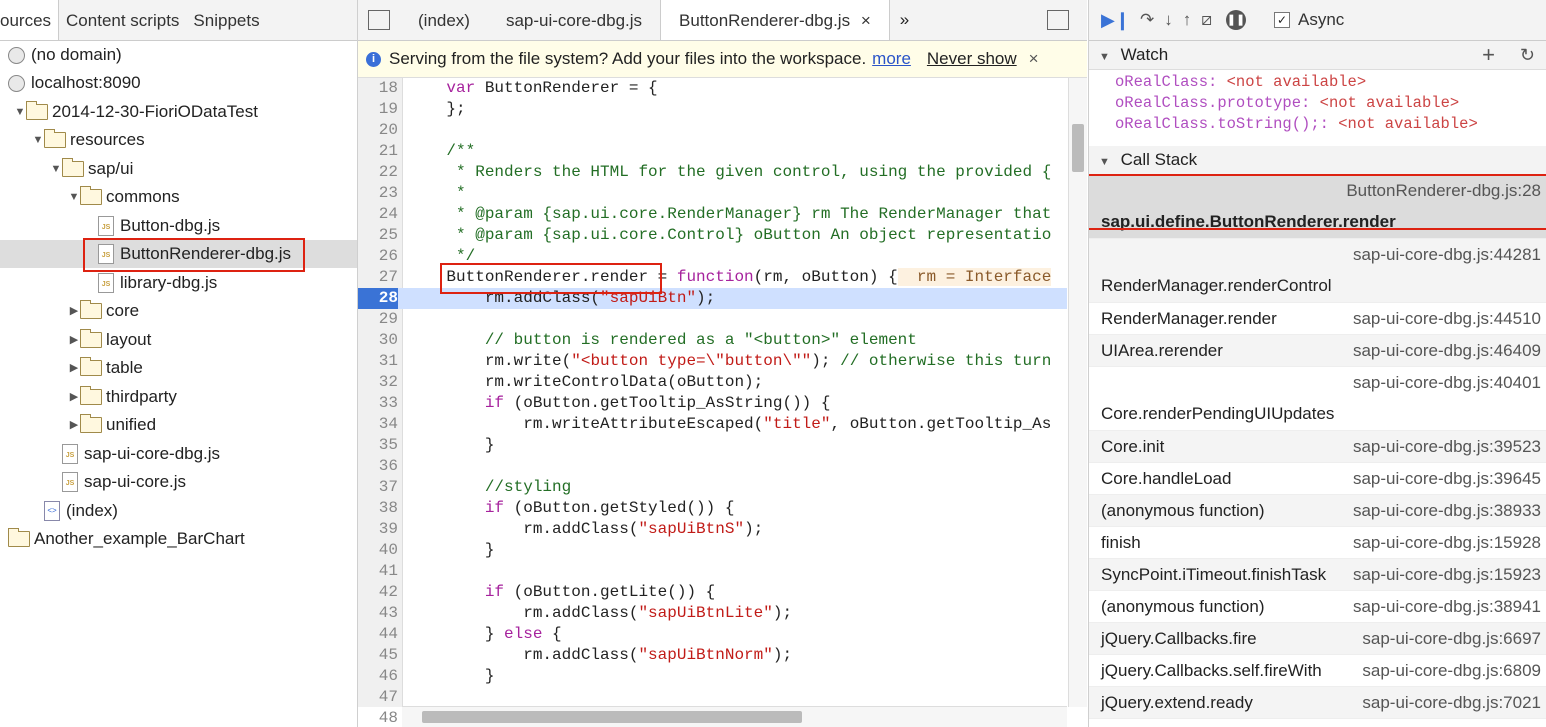  What do you see at coordinates (712, 487) in the screenshot?
I see `code-line: 37 //styling` at bounding box center [712, 487].